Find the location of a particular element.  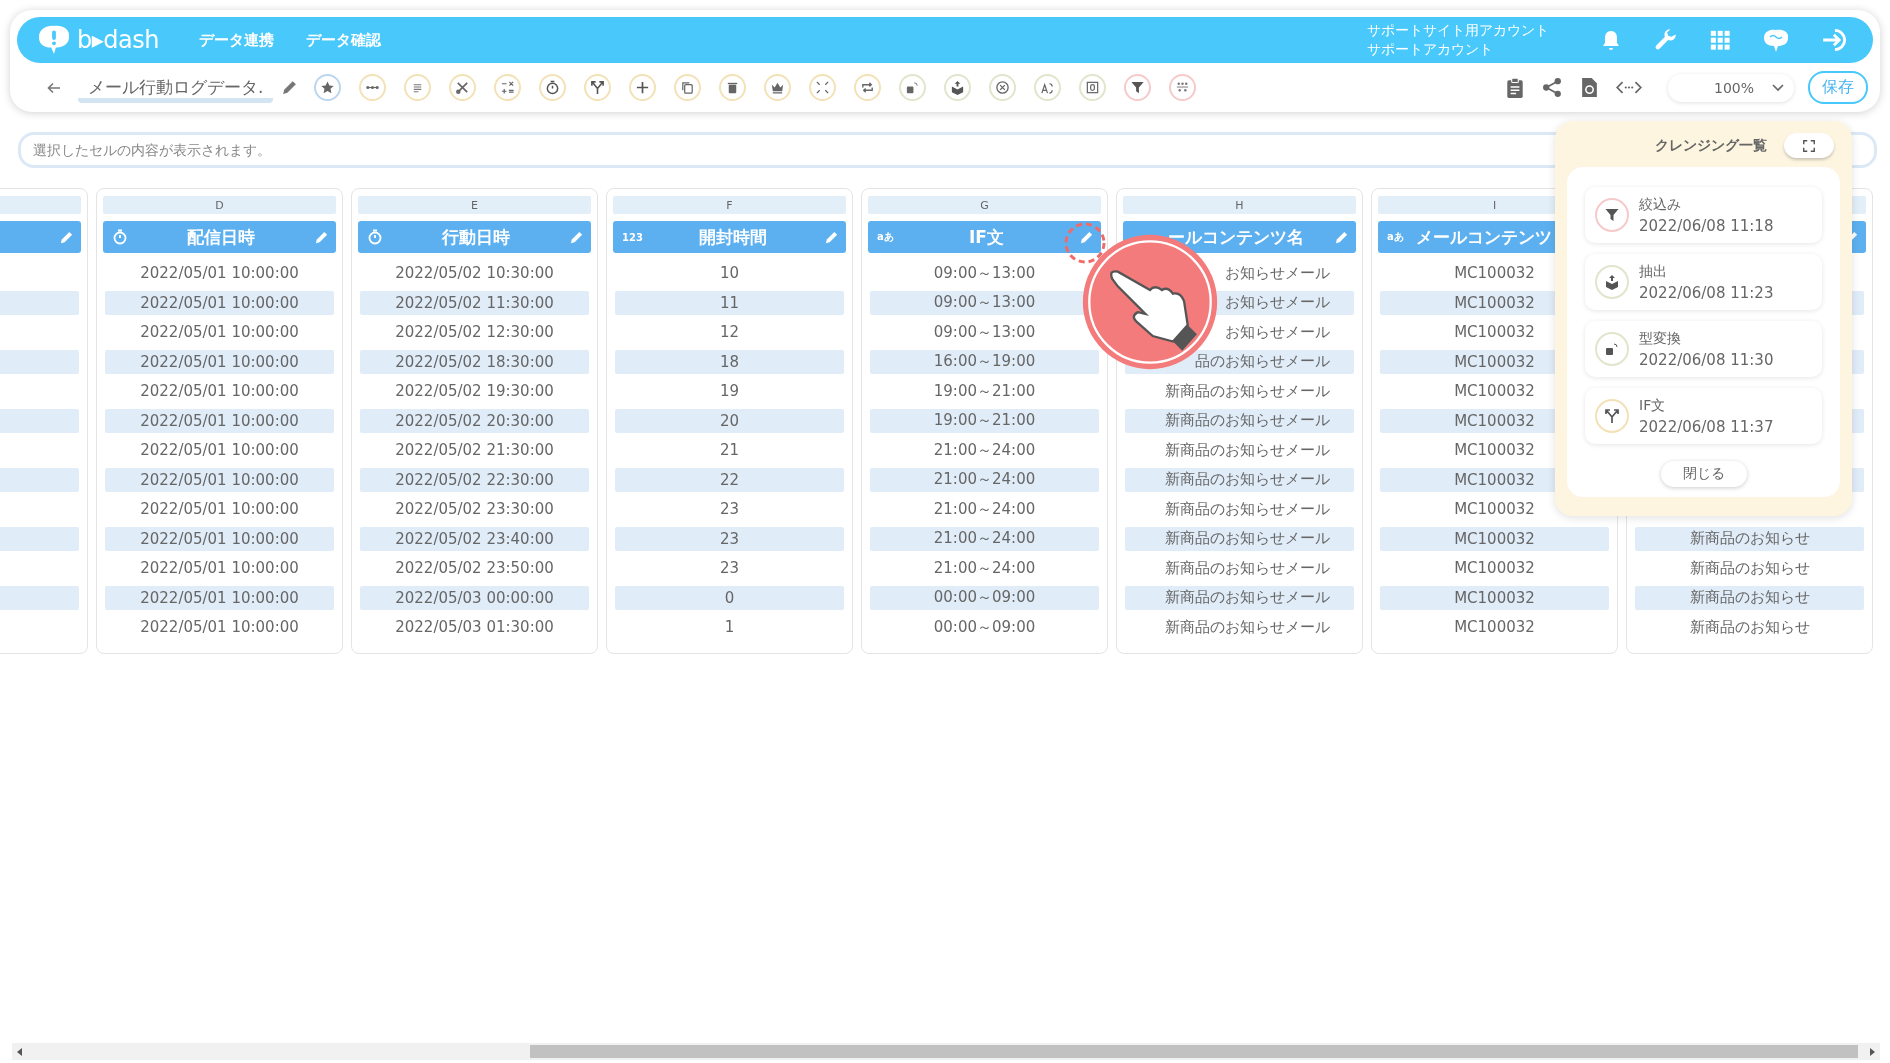

step-time: 2022/06/08 11:30 is located at coordinates (1706, 360).